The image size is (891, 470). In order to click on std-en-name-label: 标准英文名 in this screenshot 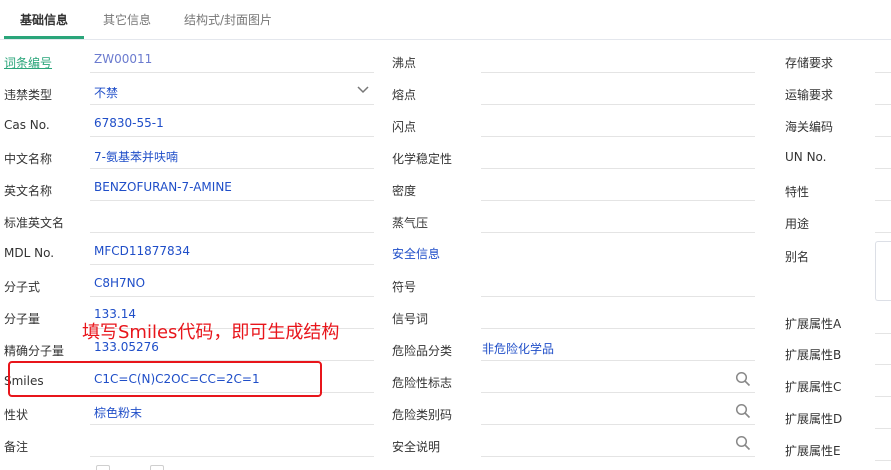, I will do `click(34, 223)`.